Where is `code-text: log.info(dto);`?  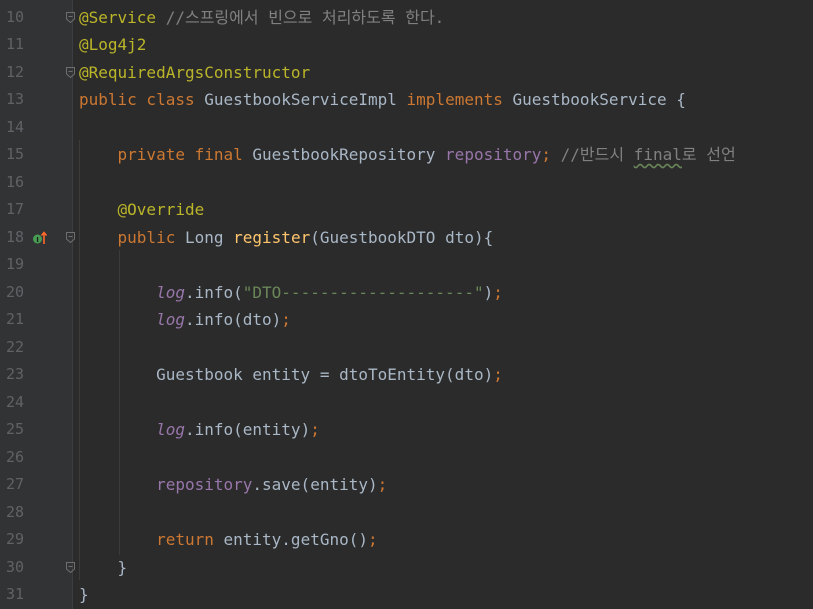 code-text: log.info(dto); is located at coordinates (185, 320).